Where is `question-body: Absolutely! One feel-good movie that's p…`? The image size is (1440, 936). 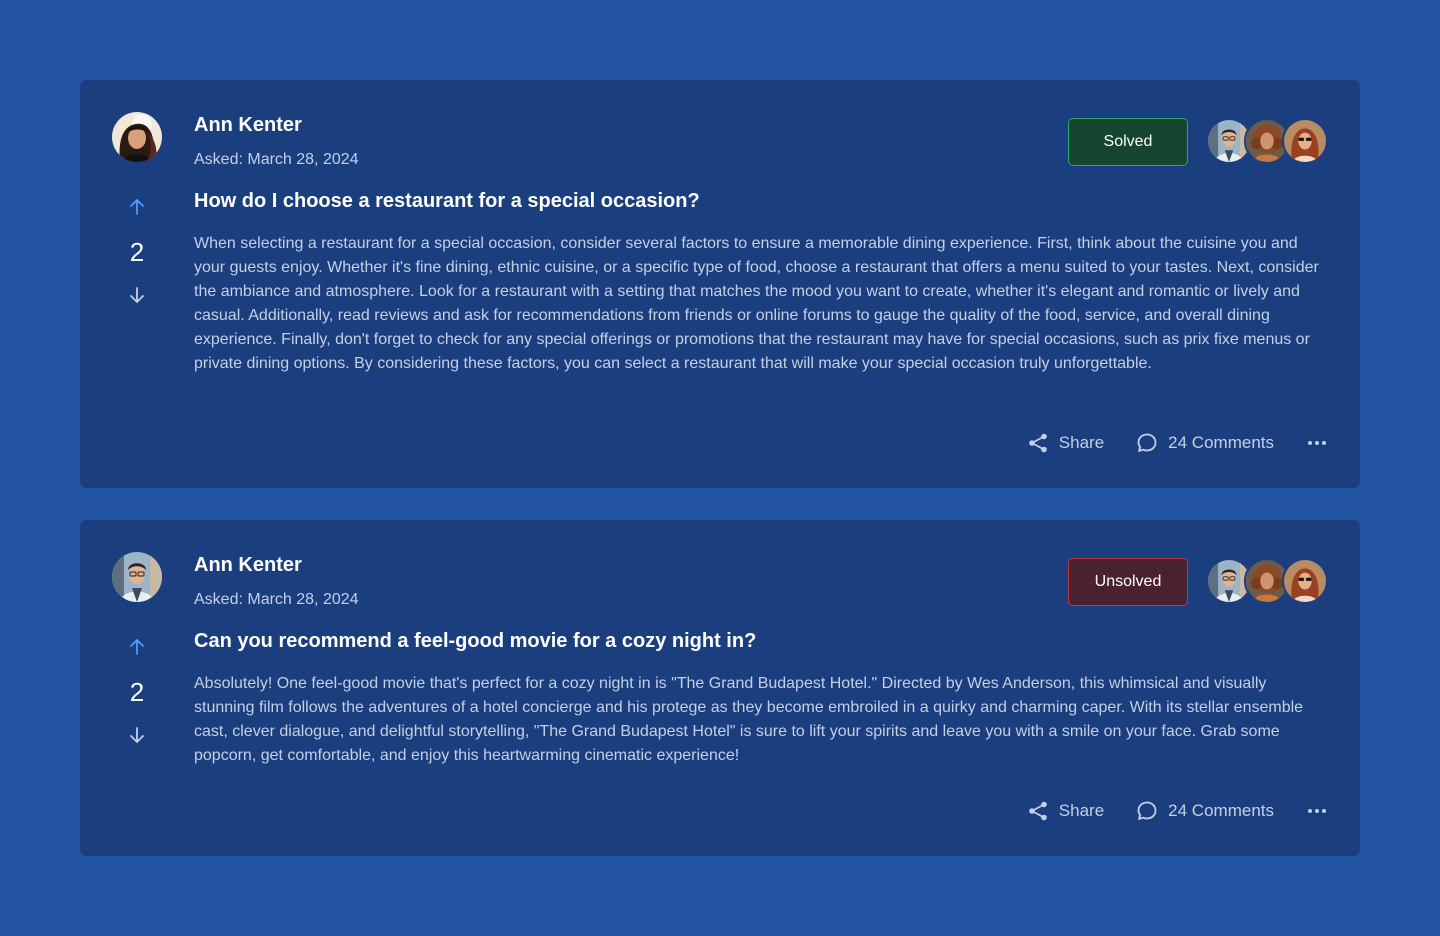
question-body: Absolutely! One feel-good movie that's p… is located at coordinates (749, 719).